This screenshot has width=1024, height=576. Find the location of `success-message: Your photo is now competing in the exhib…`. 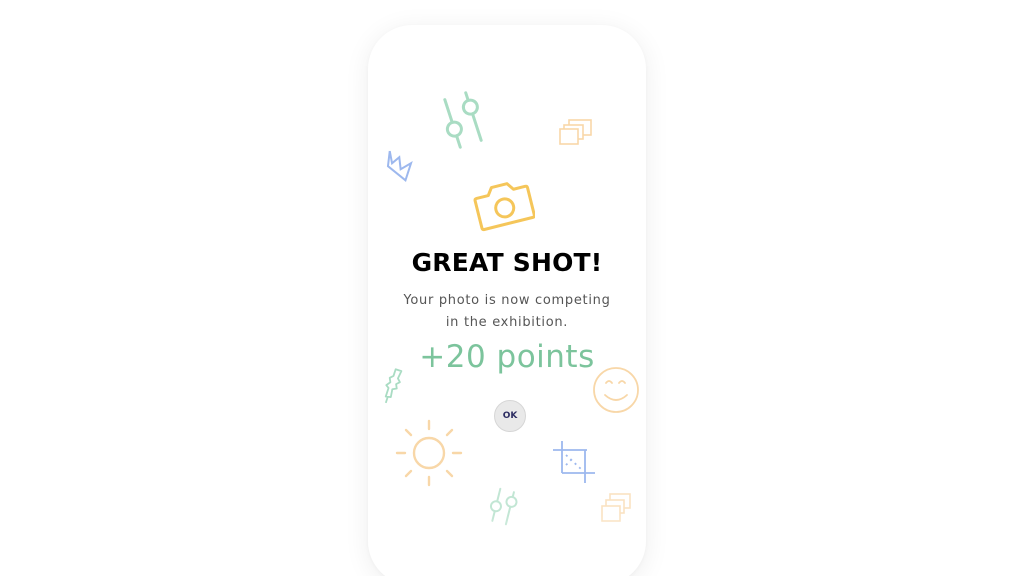

success-message: Your photo is now competing in the exhib… is located at coordinates (507, 312).